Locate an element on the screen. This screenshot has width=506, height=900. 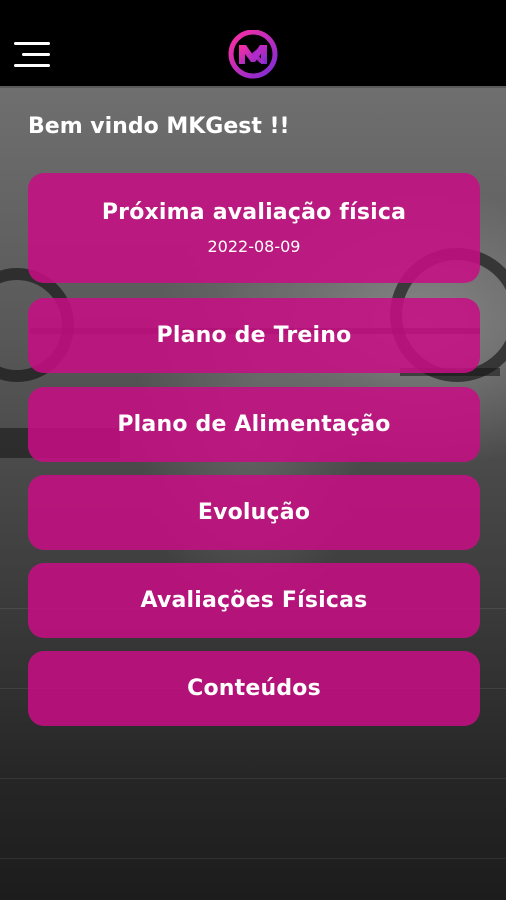
app-header is located at coordinates (253, 44).